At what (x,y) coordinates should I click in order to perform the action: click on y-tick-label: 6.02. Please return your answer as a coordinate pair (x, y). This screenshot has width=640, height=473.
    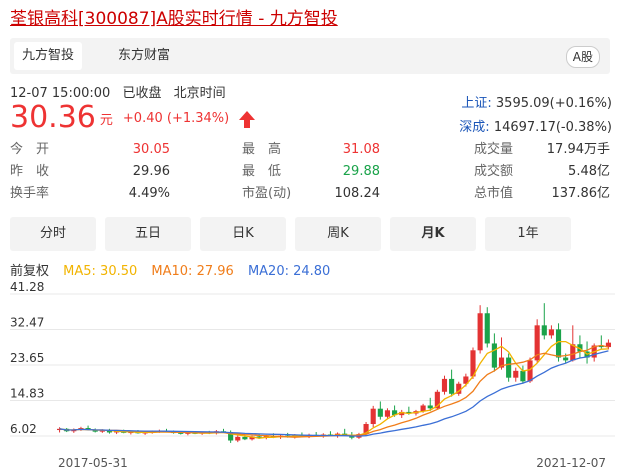
    Looking at the image, I should click on (23, 429).